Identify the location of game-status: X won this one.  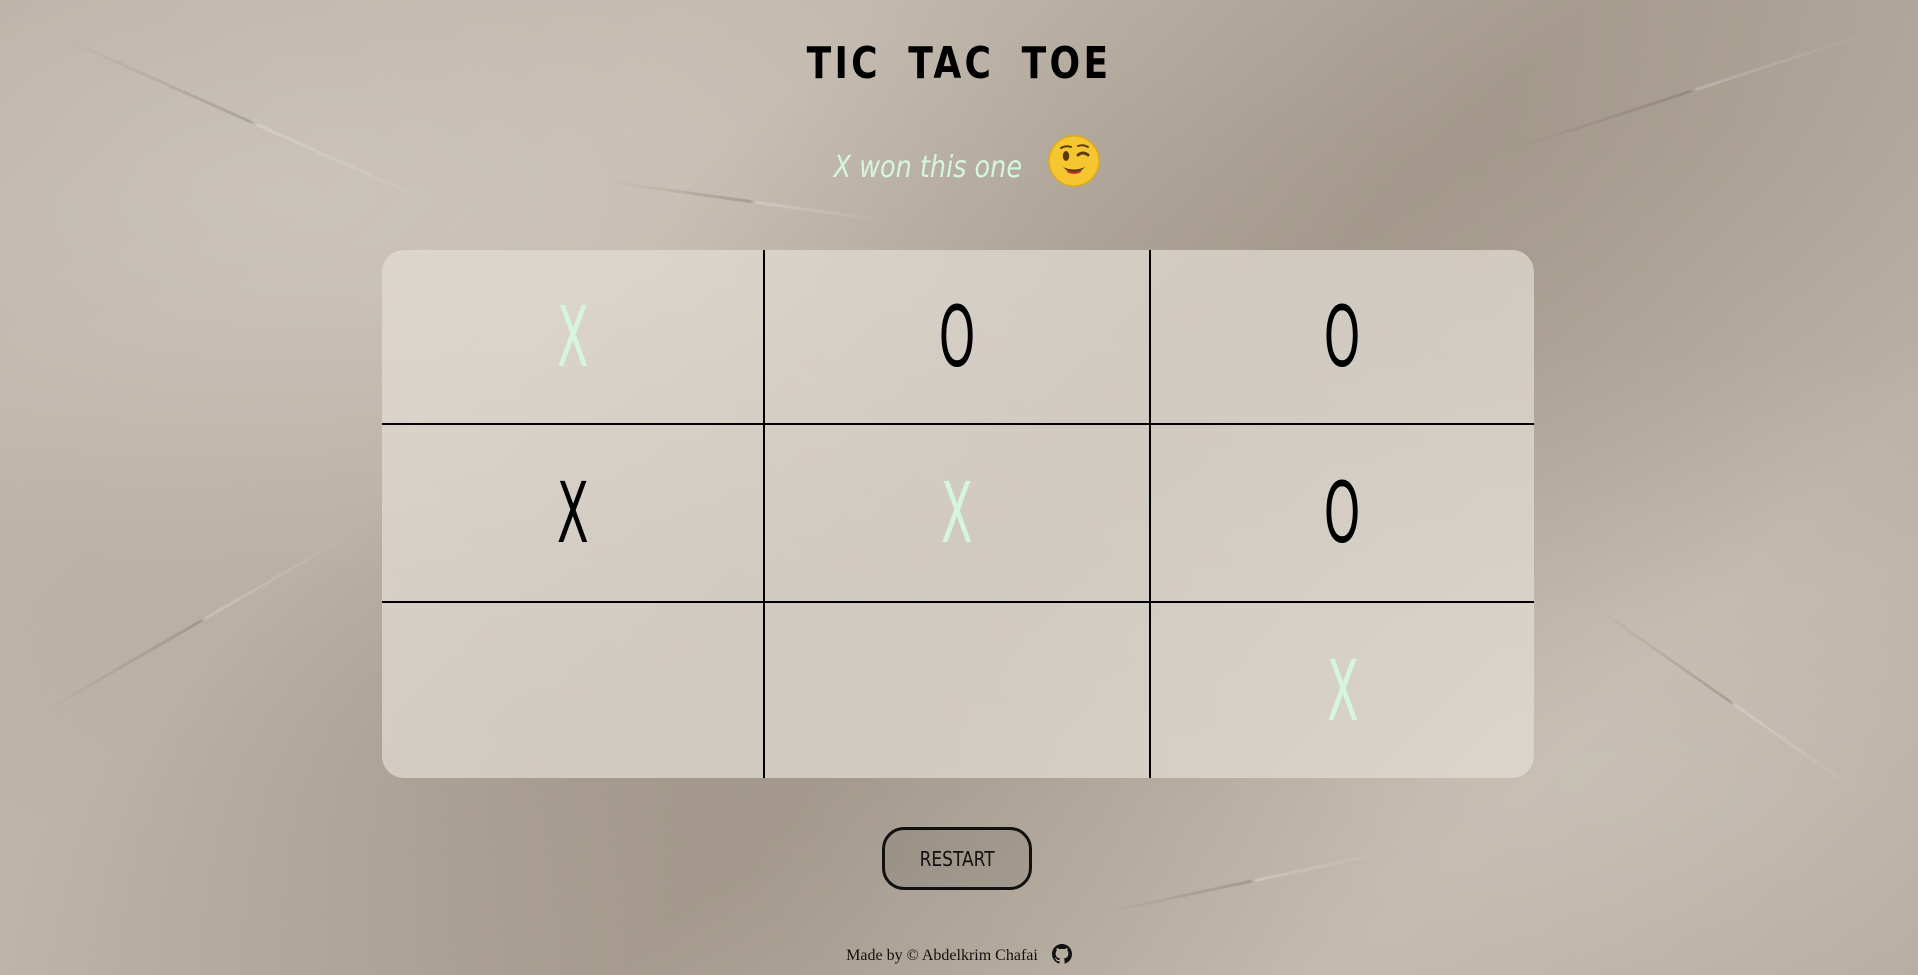
(959, 167).